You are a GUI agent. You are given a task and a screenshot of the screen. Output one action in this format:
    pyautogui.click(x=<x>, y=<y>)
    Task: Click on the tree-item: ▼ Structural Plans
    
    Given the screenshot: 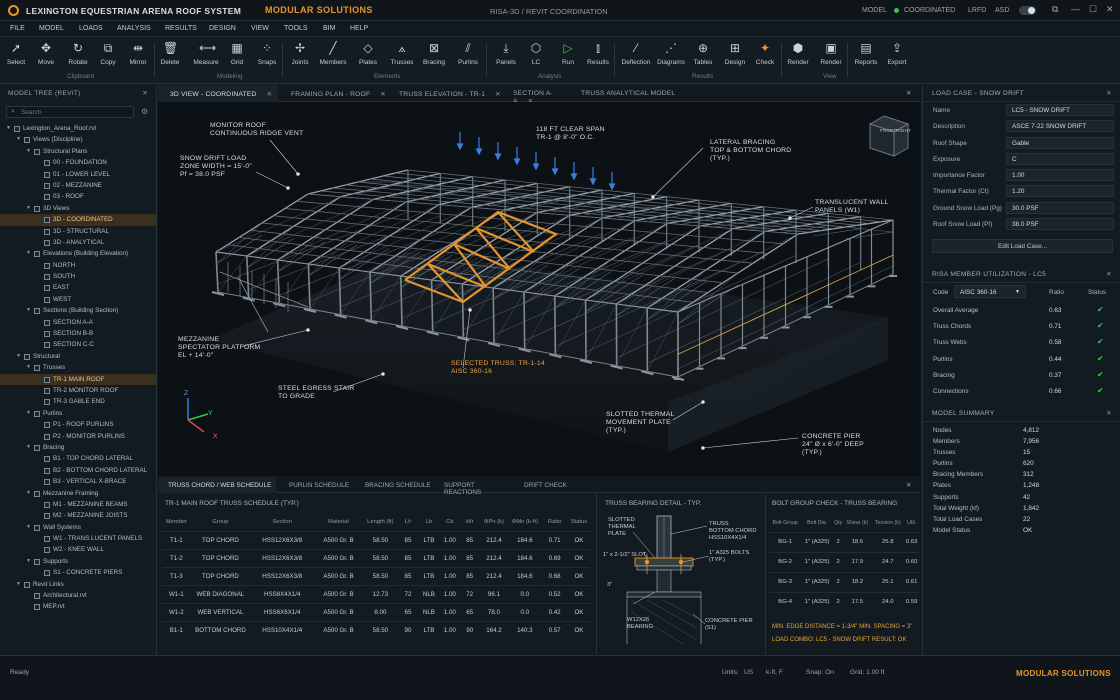 What is the action you would take?
    pyautogui.click(x=78, y=151)
    